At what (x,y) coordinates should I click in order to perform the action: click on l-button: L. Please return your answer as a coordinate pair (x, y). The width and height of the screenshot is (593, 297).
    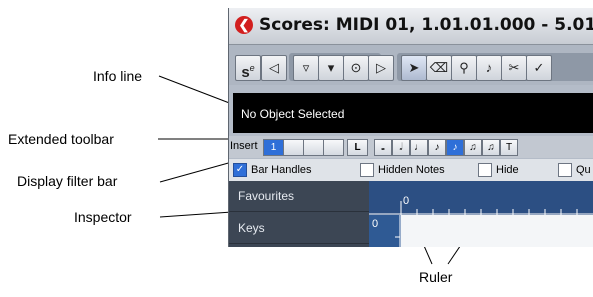
    Looking at the image, I should click on (357, 147).